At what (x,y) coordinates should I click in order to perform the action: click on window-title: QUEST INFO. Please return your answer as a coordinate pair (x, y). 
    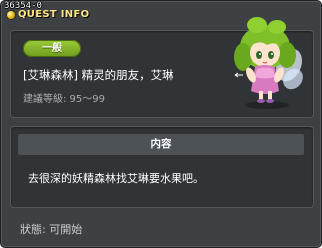
    Looking at the image, I should click on (54, 14).